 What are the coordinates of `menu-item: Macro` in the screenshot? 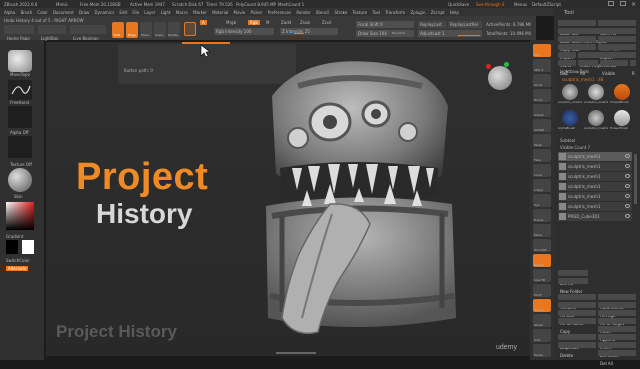 It's located at (182, 12).